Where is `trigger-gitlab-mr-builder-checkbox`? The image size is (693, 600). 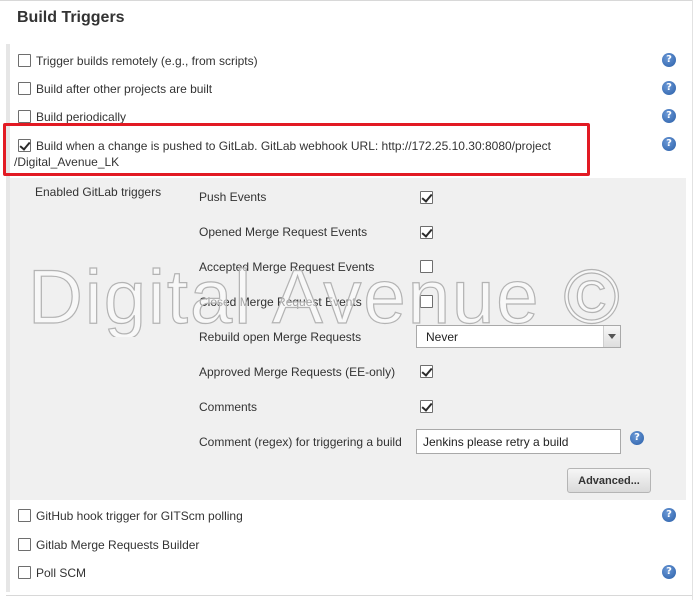 trigger-gitlab-mr-builder-checkbox is located at coordinates (24, 544).